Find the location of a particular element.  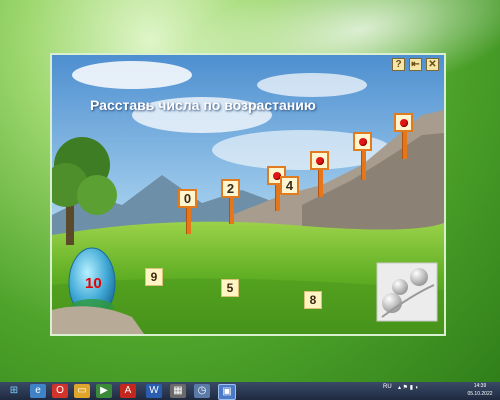

media-player-icon: ▶ is located at coordinates (104, 391).